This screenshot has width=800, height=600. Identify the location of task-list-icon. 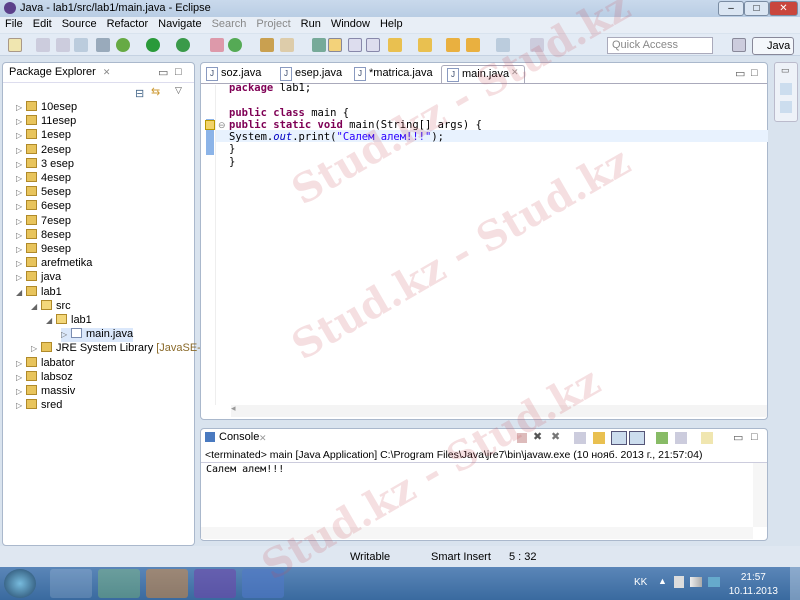
(786, 107).